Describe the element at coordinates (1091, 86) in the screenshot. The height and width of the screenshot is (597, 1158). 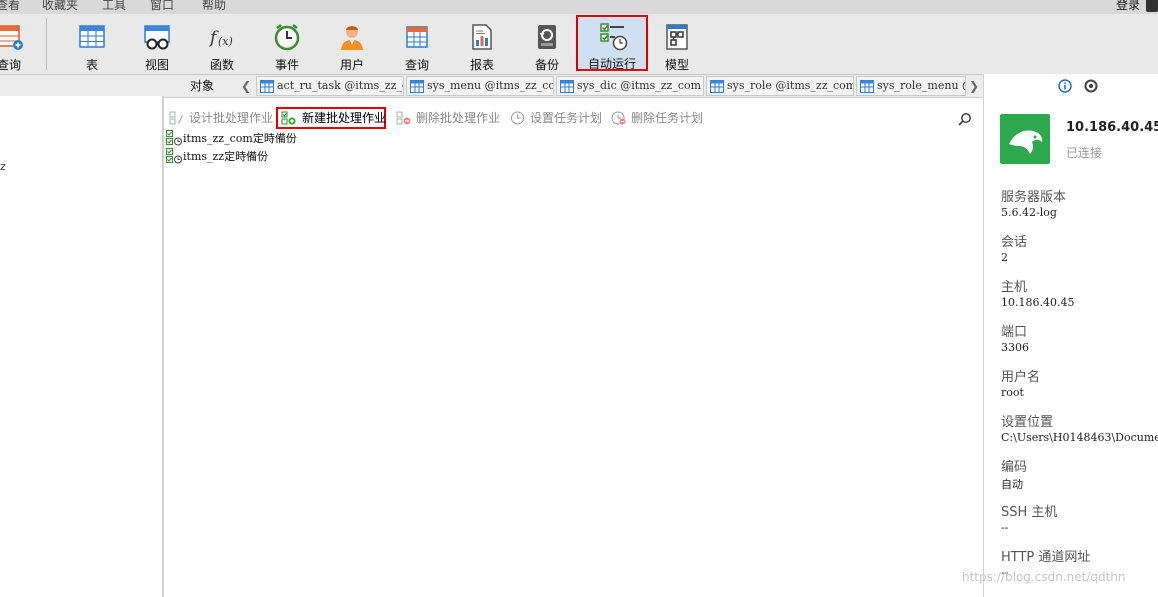
I see `eye-icon` at that location.